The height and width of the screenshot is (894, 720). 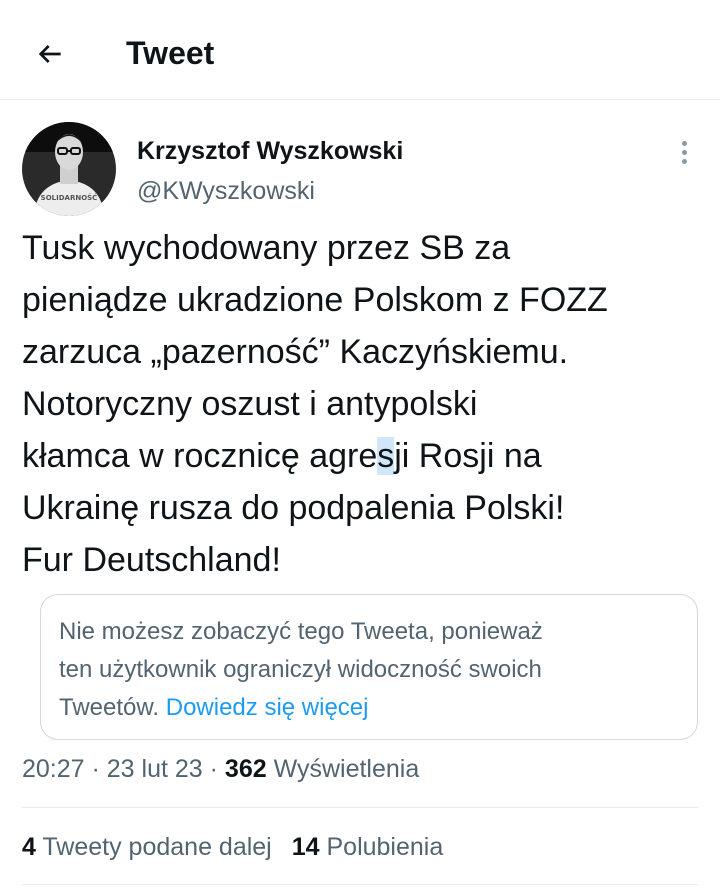 I want to click on more-options-icon, so click(x=684, y=152).